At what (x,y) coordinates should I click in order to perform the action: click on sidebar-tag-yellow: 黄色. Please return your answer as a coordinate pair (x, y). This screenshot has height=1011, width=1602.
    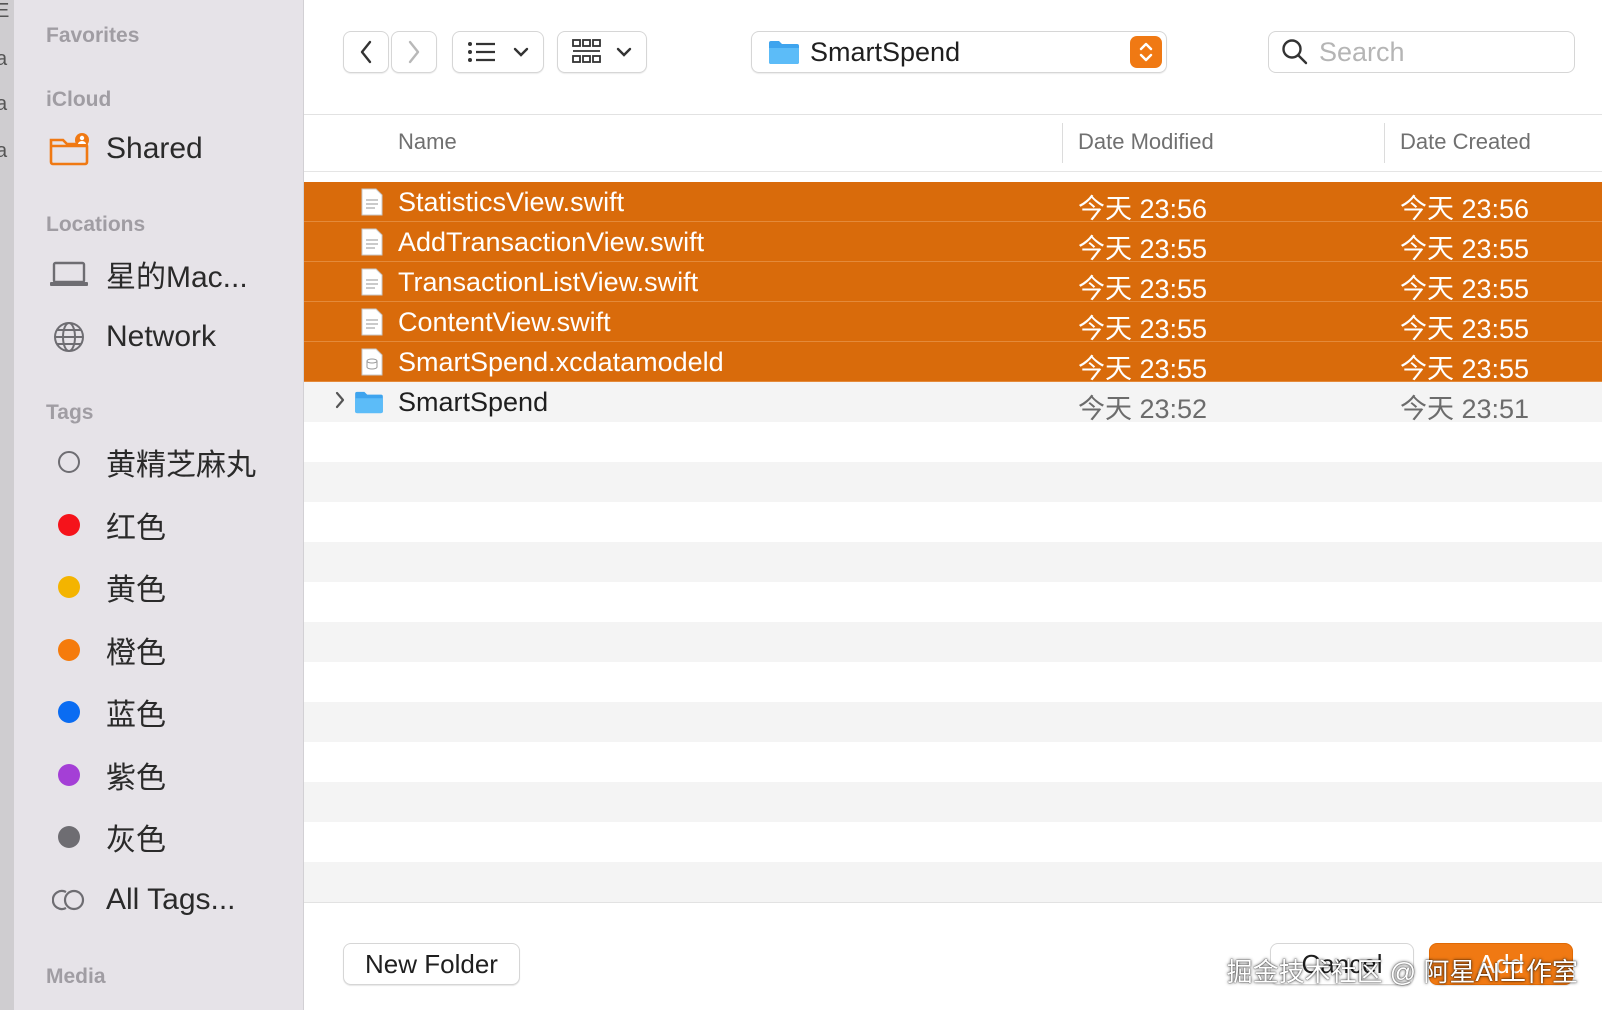
    Looking at the image, I should click on (106, 587).